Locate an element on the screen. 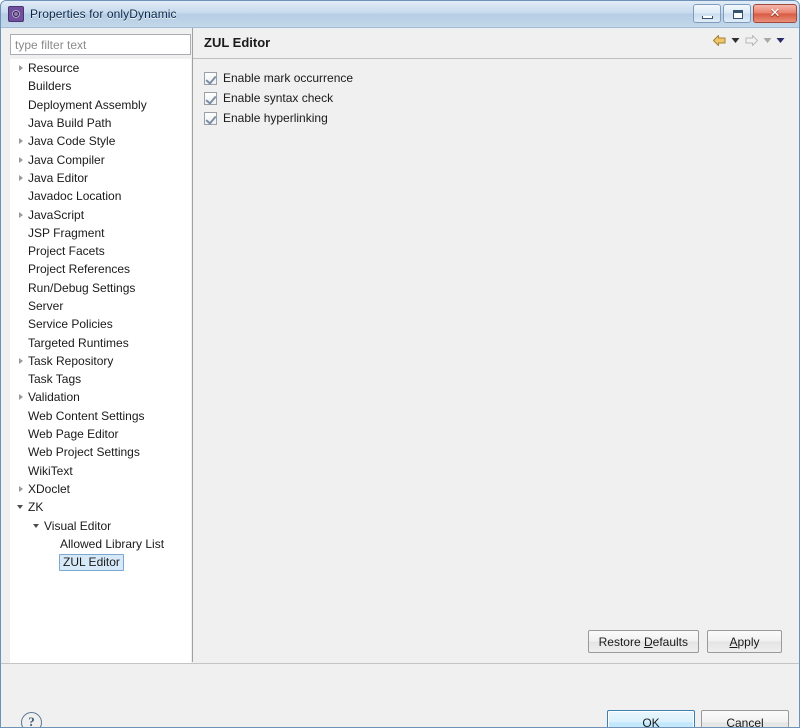 The image size is (800, 728). tree-item-run-debug-settings: Run/Debug Settings is located at coordinates (100, 288).